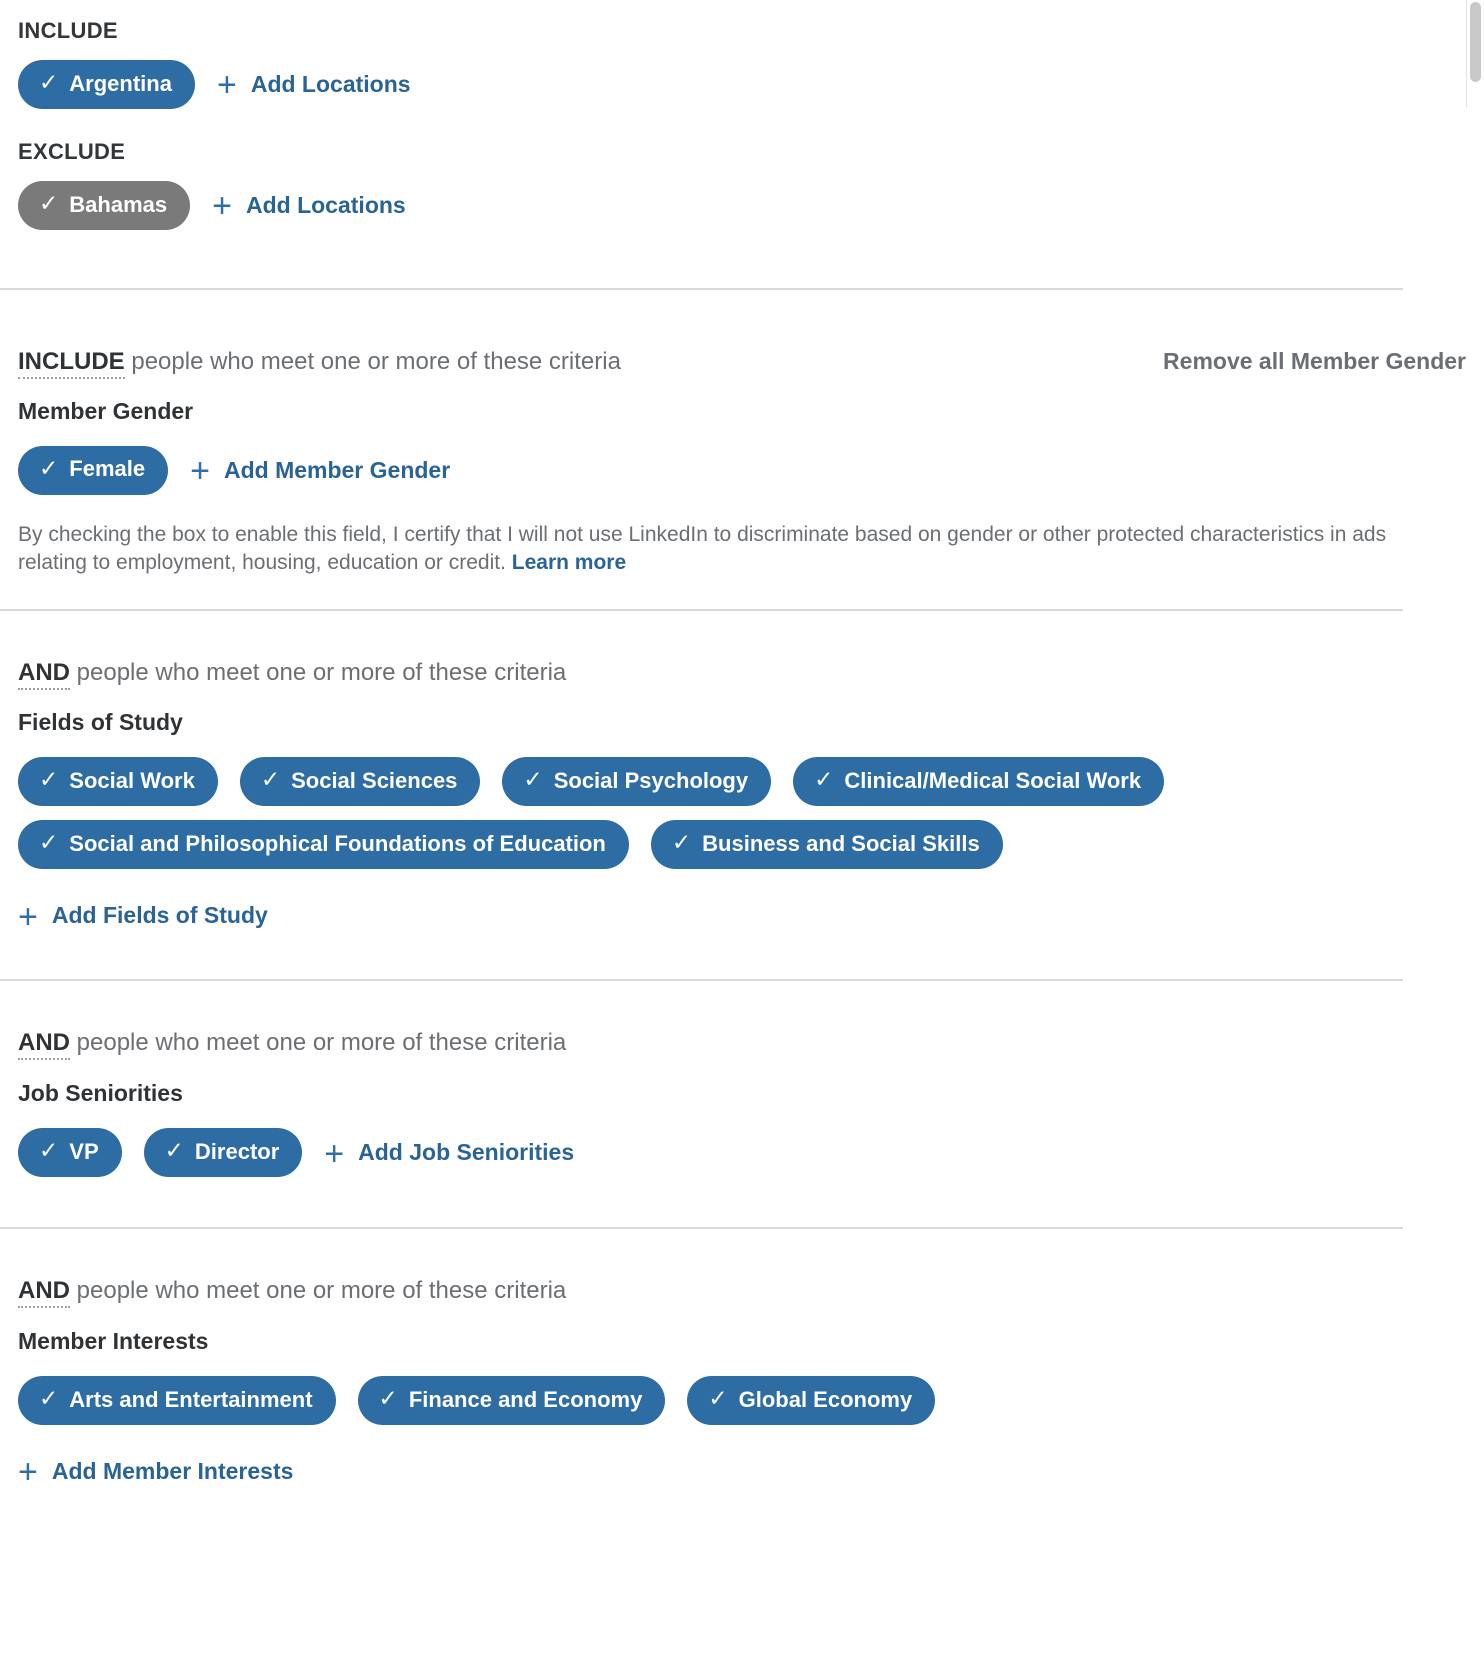 The image size is (1484, 1658). I want to click on field-title-member-interests: Member Interests, so click(113, 1341).